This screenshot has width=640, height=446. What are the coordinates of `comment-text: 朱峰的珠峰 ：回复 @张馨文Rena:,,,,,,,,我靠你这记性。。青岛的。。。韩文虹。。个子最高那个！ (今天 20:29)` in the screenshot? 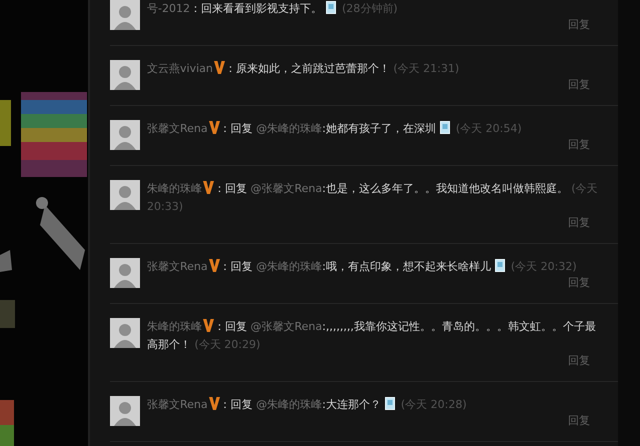 It's located at (372, 335).